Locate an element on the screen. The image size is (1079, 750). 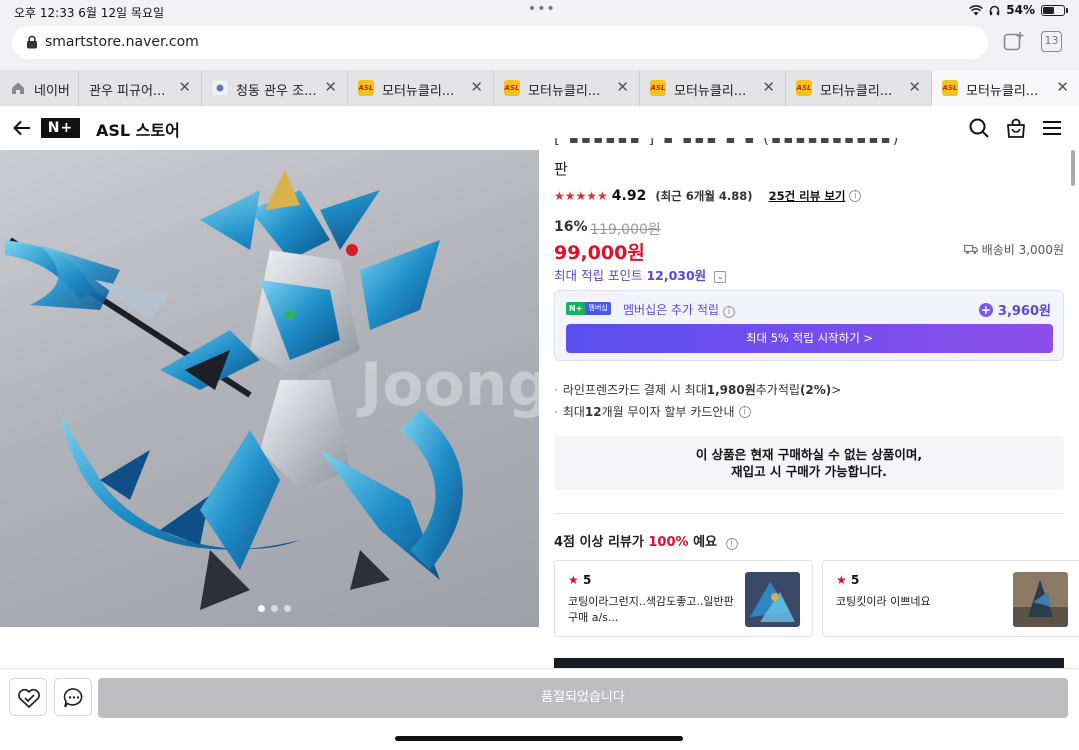
site-favicon-icon is located at coordinates (220, 88).